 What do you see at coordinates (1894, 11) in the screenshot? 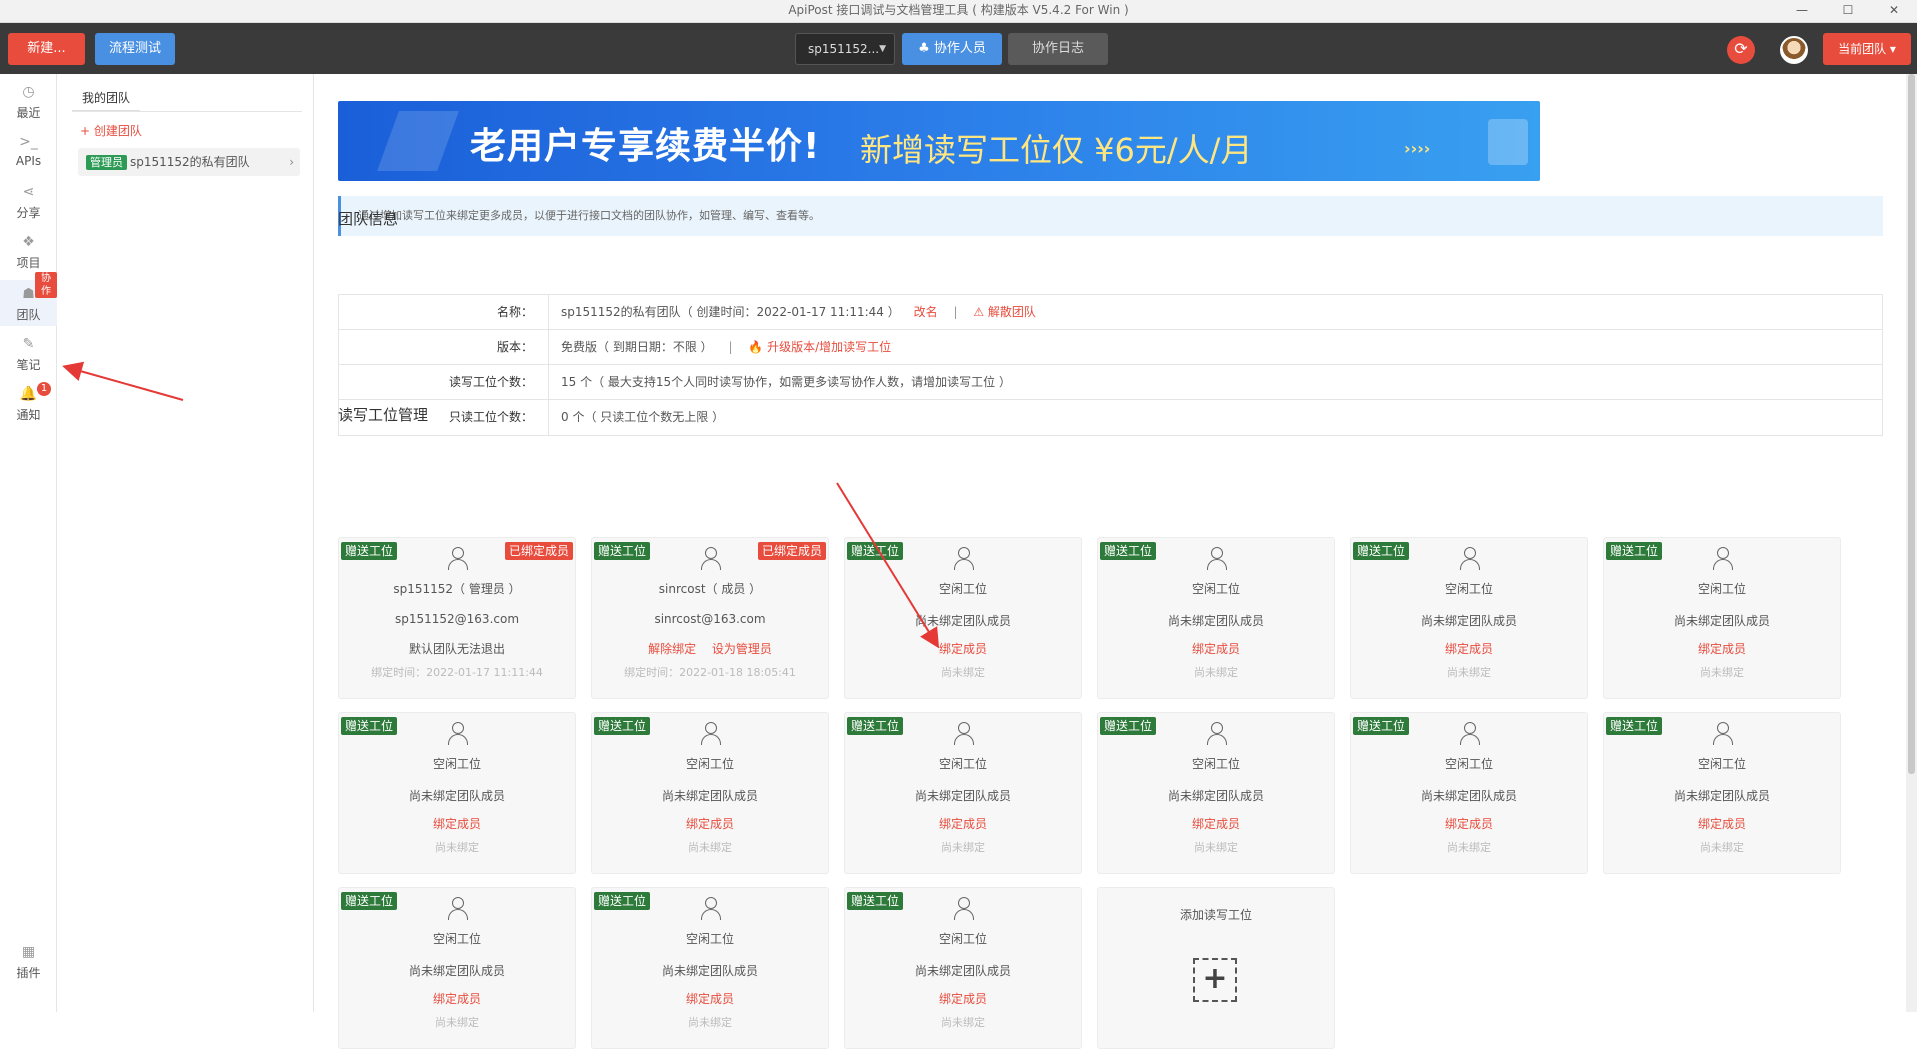
I see `close-icon: ✕` at bounding box center [1894, 11].